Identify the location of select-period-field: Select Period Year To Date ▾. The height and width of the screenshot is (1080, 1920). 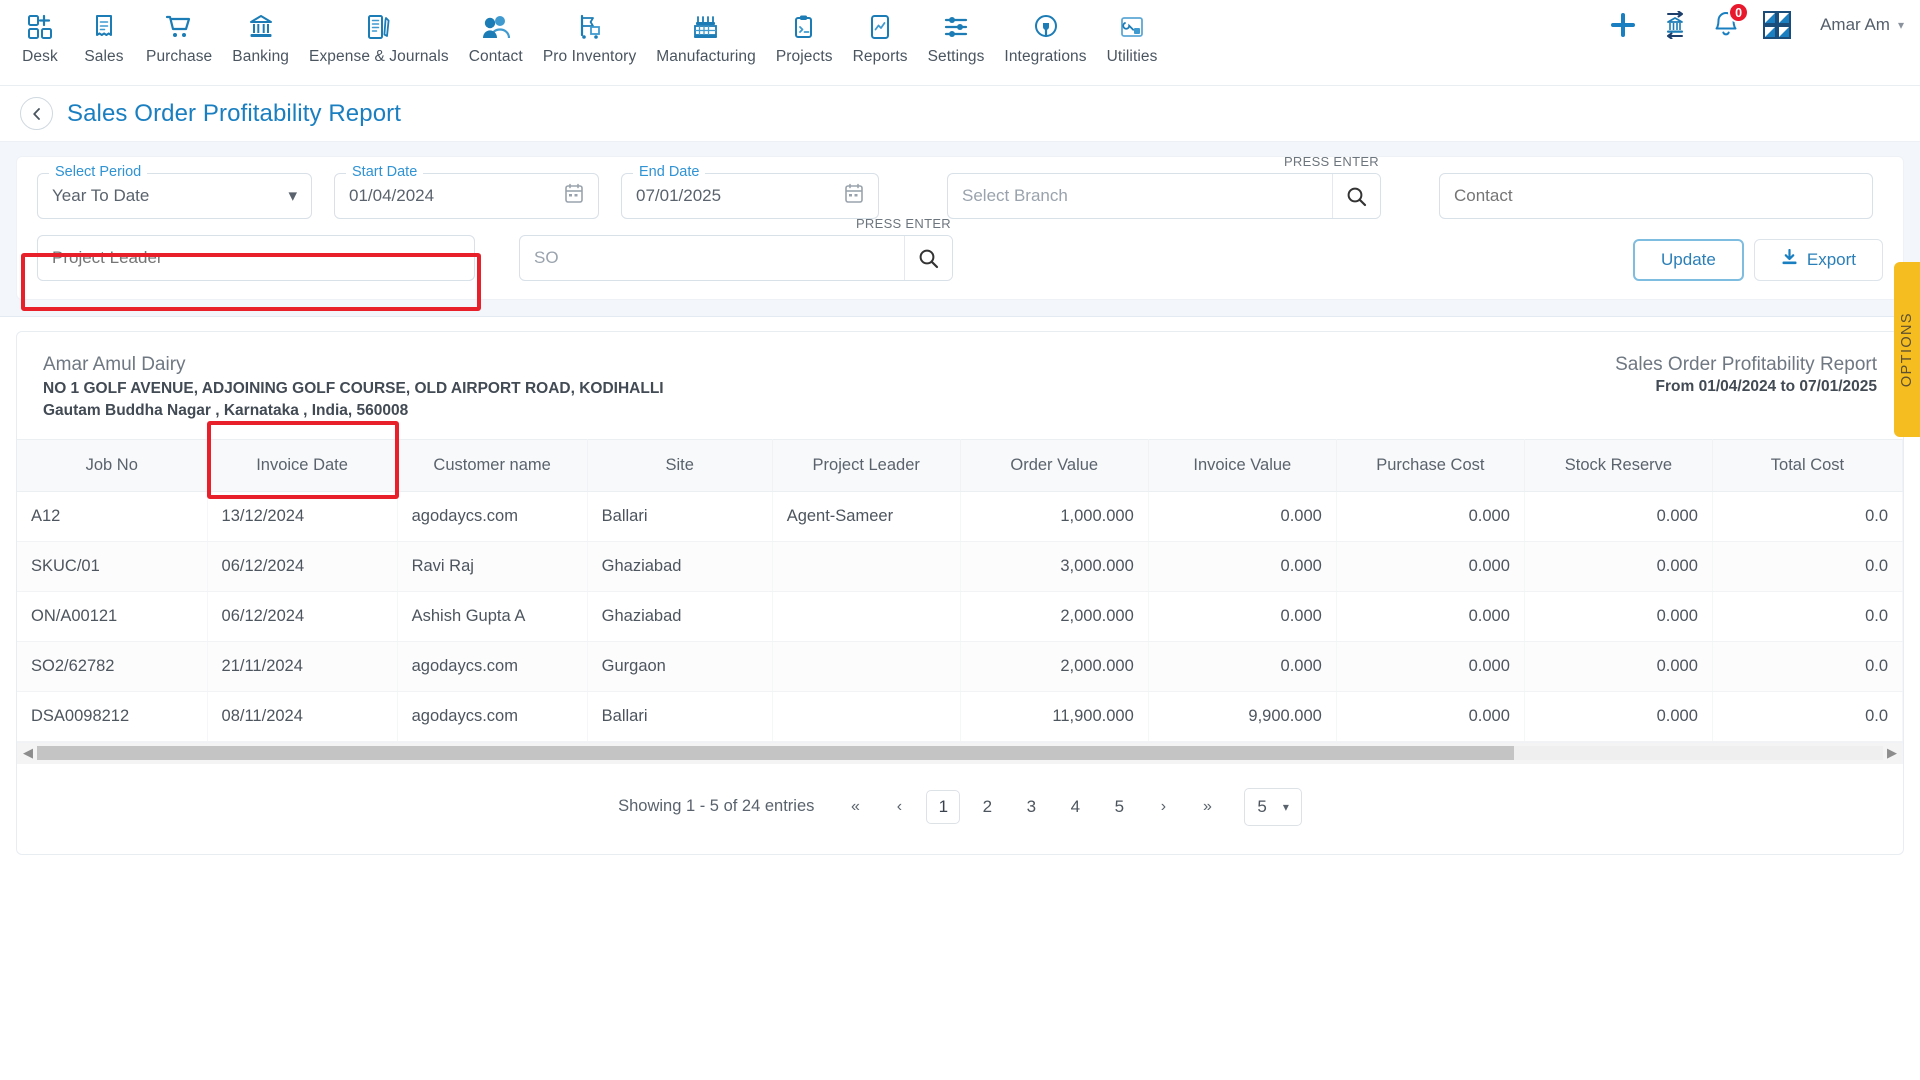
(174, 191).